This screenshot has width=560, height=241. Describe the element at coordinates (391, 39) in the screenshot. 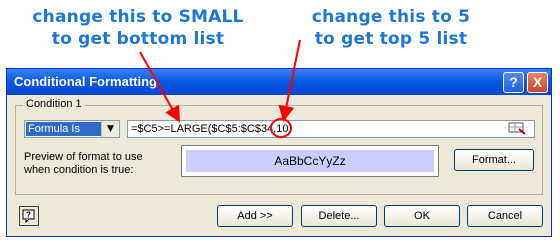

I see `annotation-right-line-2: to get top 5 list` at that location.